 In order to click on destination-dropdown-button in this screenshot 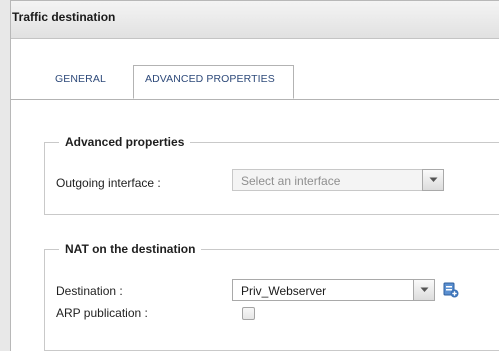, I will do `click(424, 290)`.